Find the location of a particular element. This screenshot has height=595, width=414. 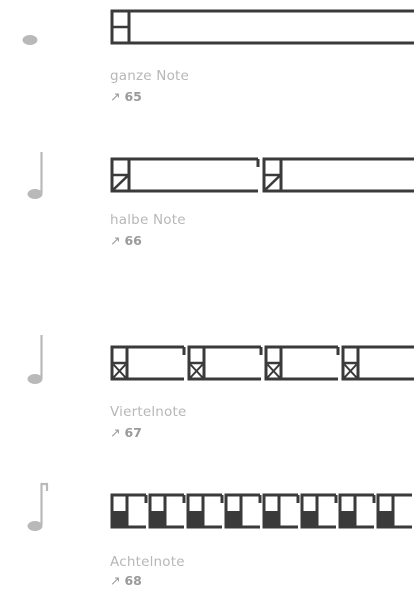

note-name: halbe Note is located at coordinates (148, 220).